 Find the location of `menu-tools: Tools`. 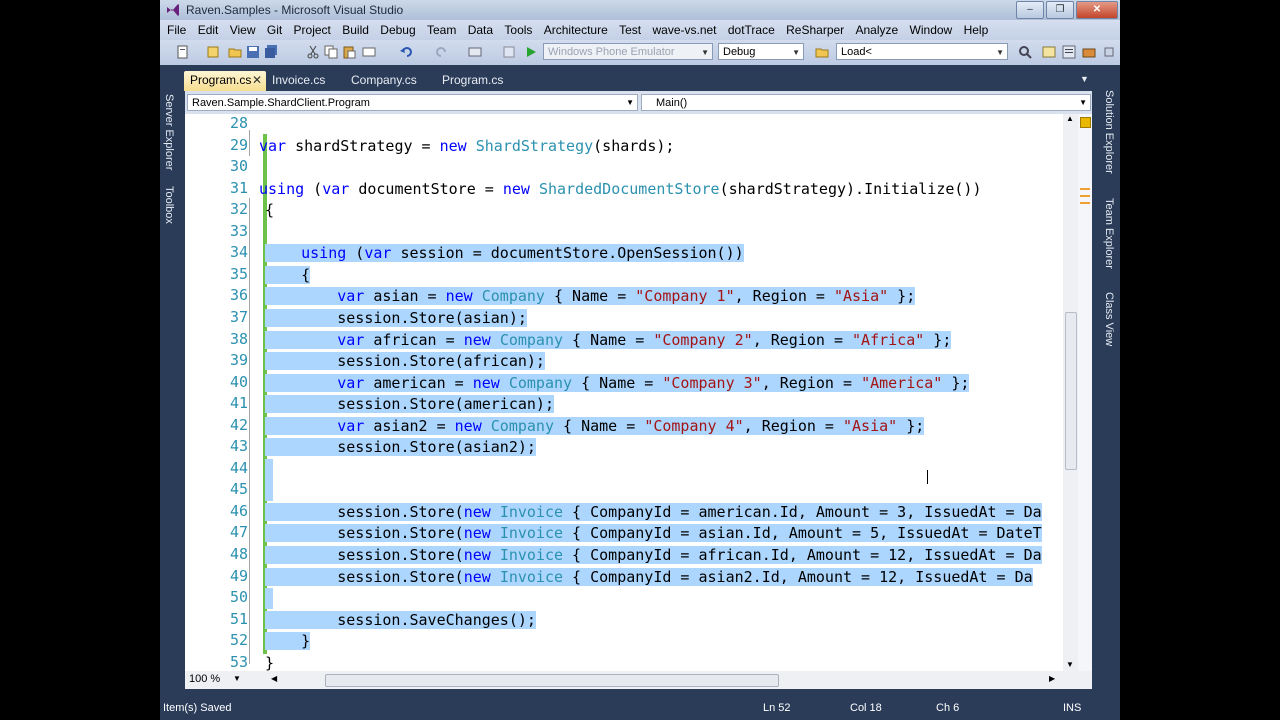

menu-tools: Tools is located at coordinates (518, 28).